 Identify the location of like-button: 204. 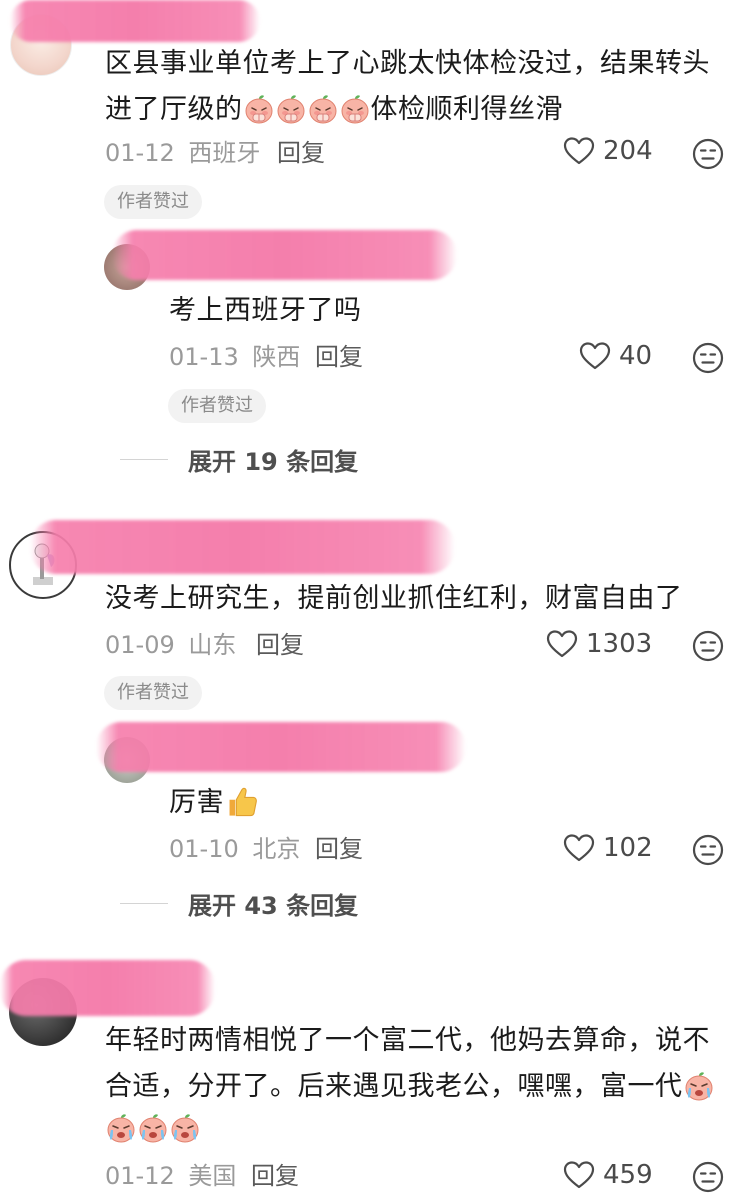
(608, 151).